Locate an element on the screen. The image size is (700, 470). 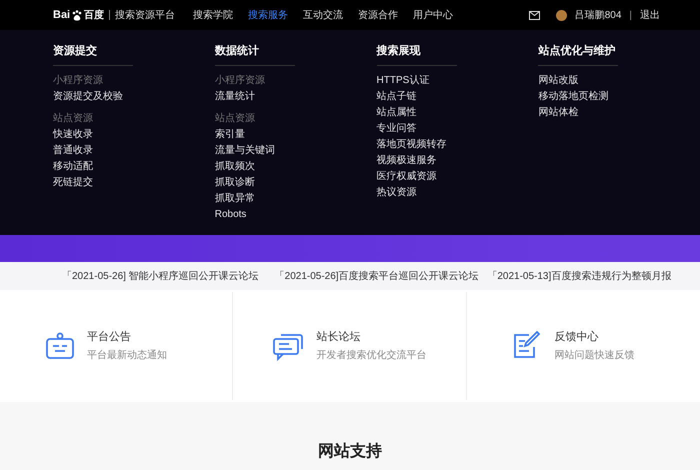
menu-item: 落地页视频转存 is located at coordinates (411, 144).